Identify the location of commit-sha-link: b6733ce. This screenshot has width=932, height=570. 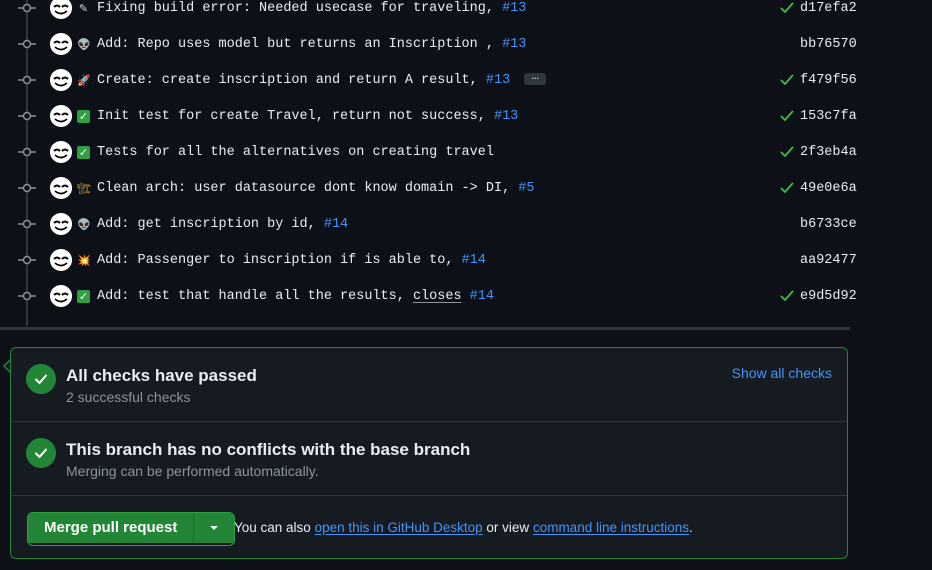
(828, 224).